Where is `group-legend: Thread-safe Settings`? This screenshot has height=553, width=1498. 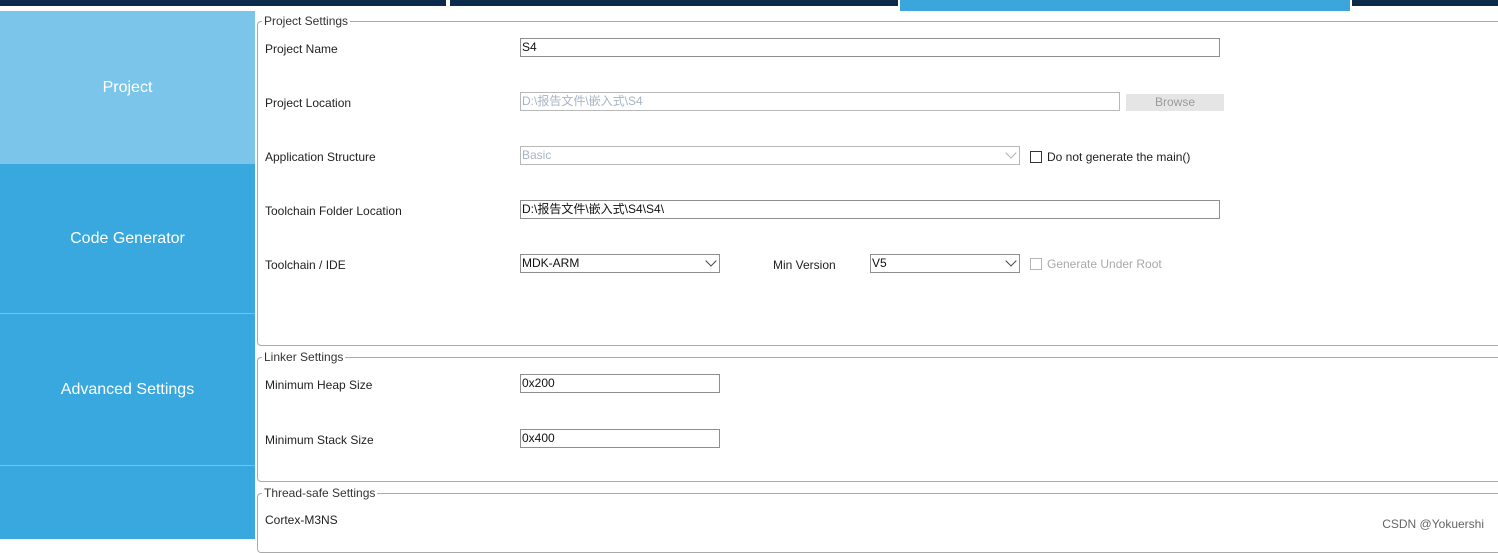
group-legend: Thread-safe Settings is located at coordinates (320, 493).